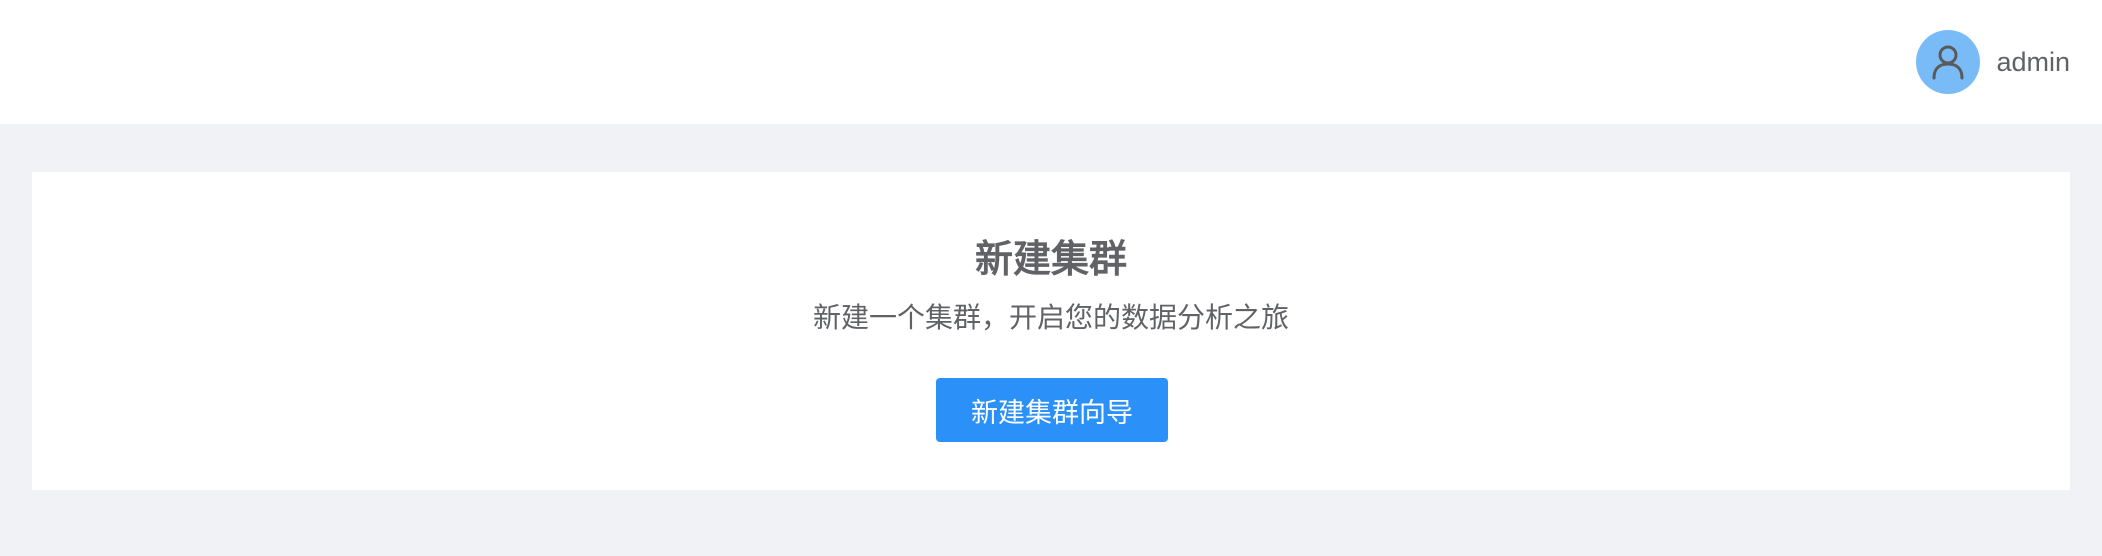 The height and width of the screenshot is (556, 2102). I want to click on page-subtitle: 新建一个集群，开启您的数据分析之旅, so click(1050, 317).